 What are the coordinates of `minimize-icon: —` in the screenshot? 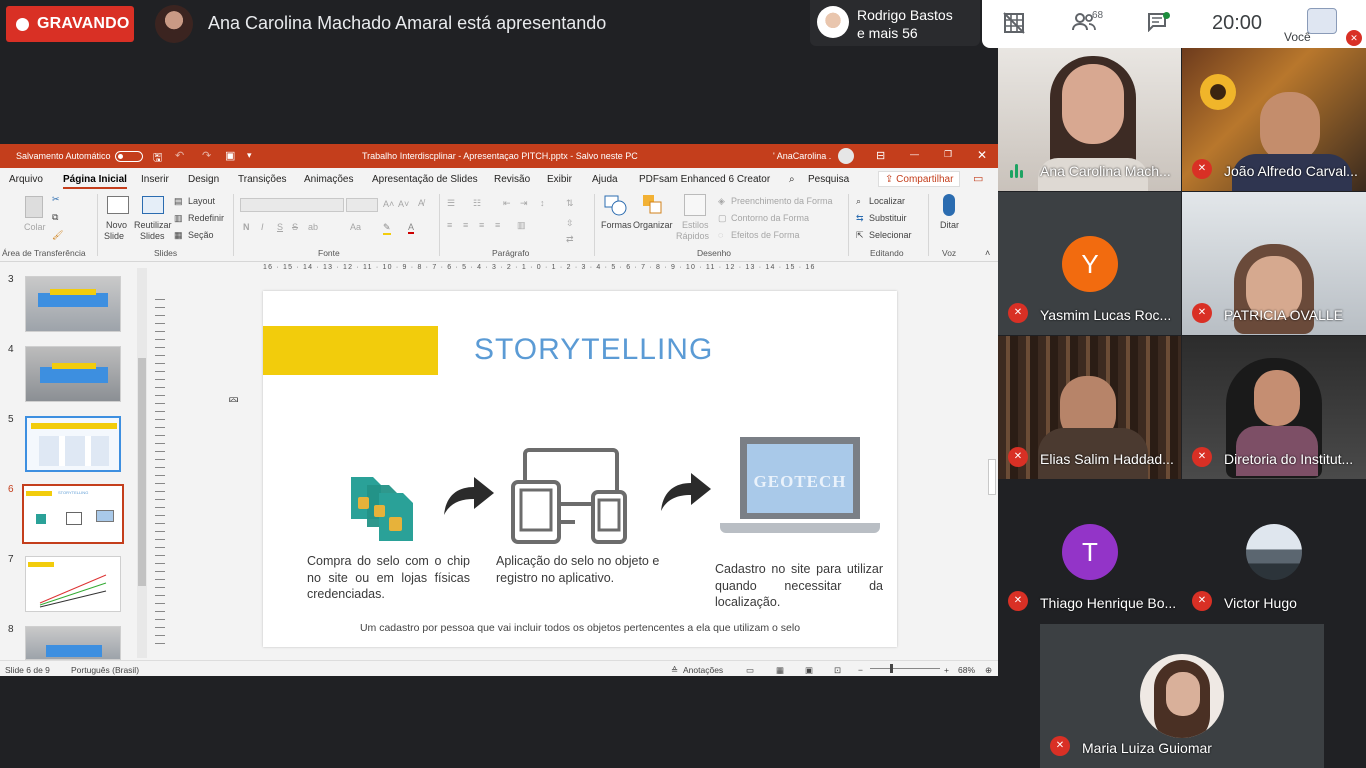 It's located at (914, 154).